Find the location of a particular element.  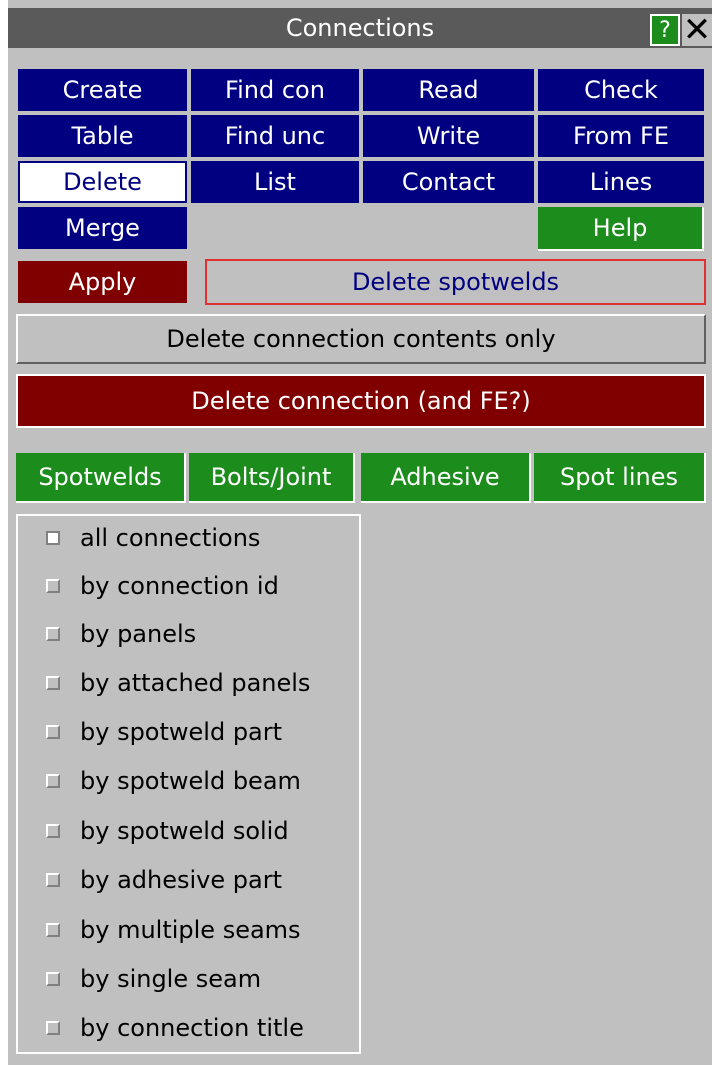

option-label: by adhesive part is located at coordinates (181, 880).